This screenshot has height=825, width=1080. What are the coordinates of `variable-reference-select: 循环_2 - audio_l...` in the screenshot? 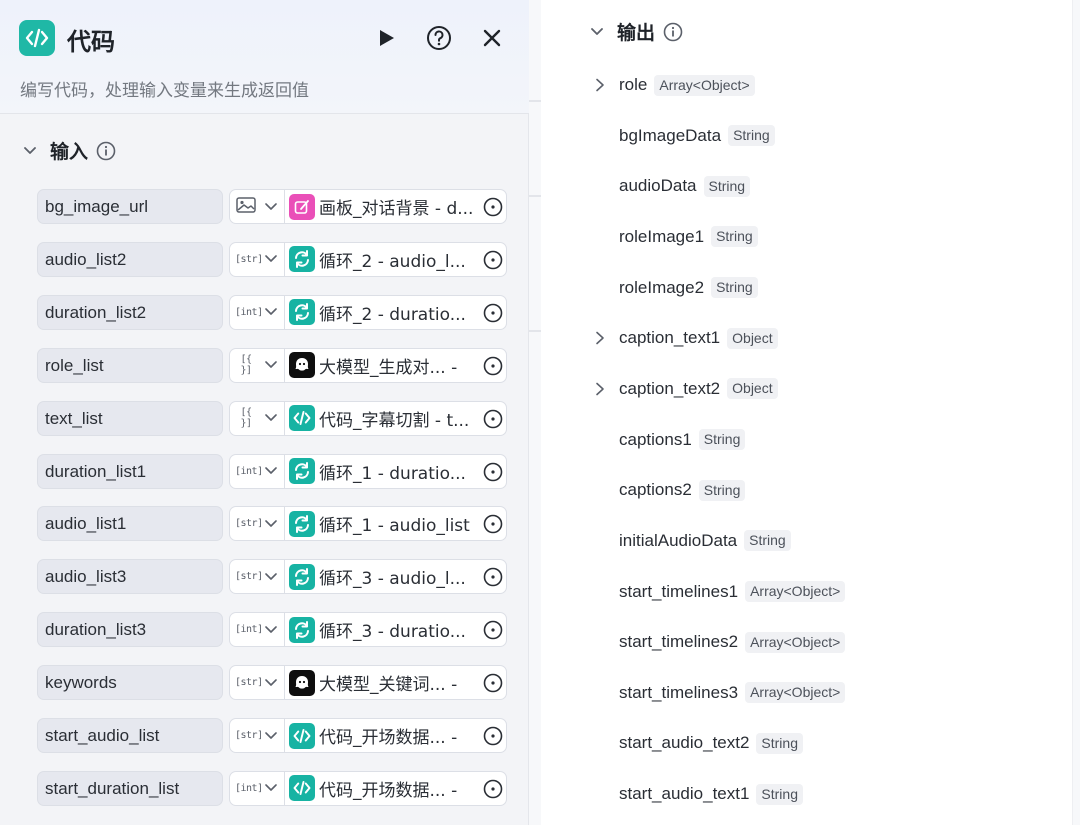 It's located at (395, 259).